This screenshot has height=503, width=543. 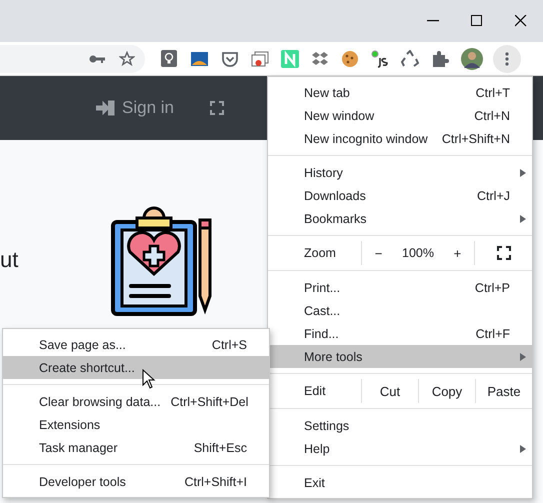 I want to click on zoom-in-button: +, so click(x=458, y=253).